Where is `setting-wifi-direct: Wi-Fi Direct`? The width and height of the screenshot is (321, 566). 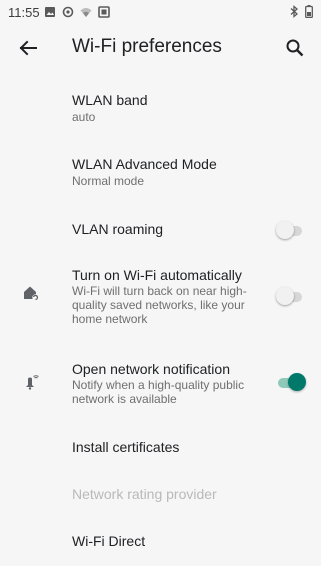 setting-wifi-direct: Wi-Fi Direct is located at coordinates (160, 542).